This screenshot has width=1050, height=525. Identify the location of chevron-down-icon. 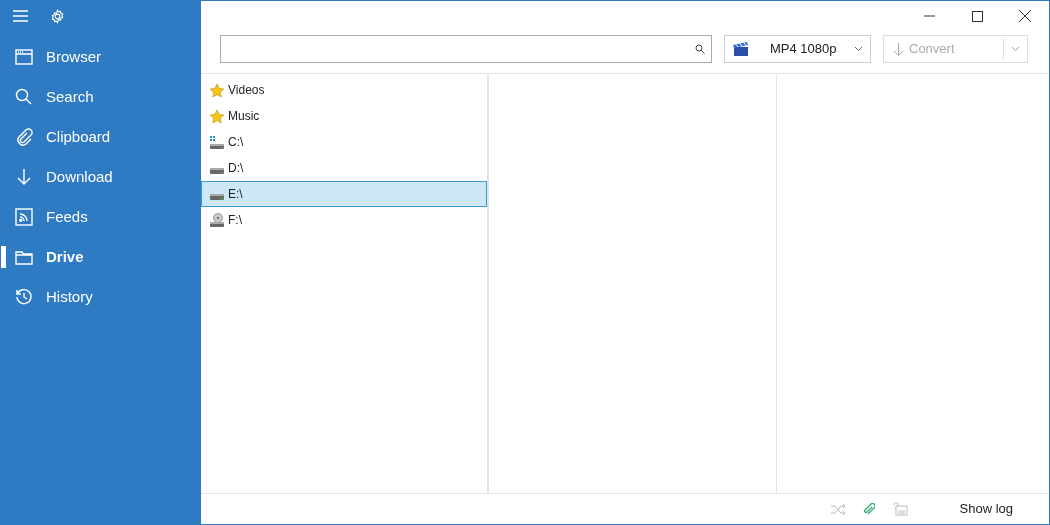
(858, 49).